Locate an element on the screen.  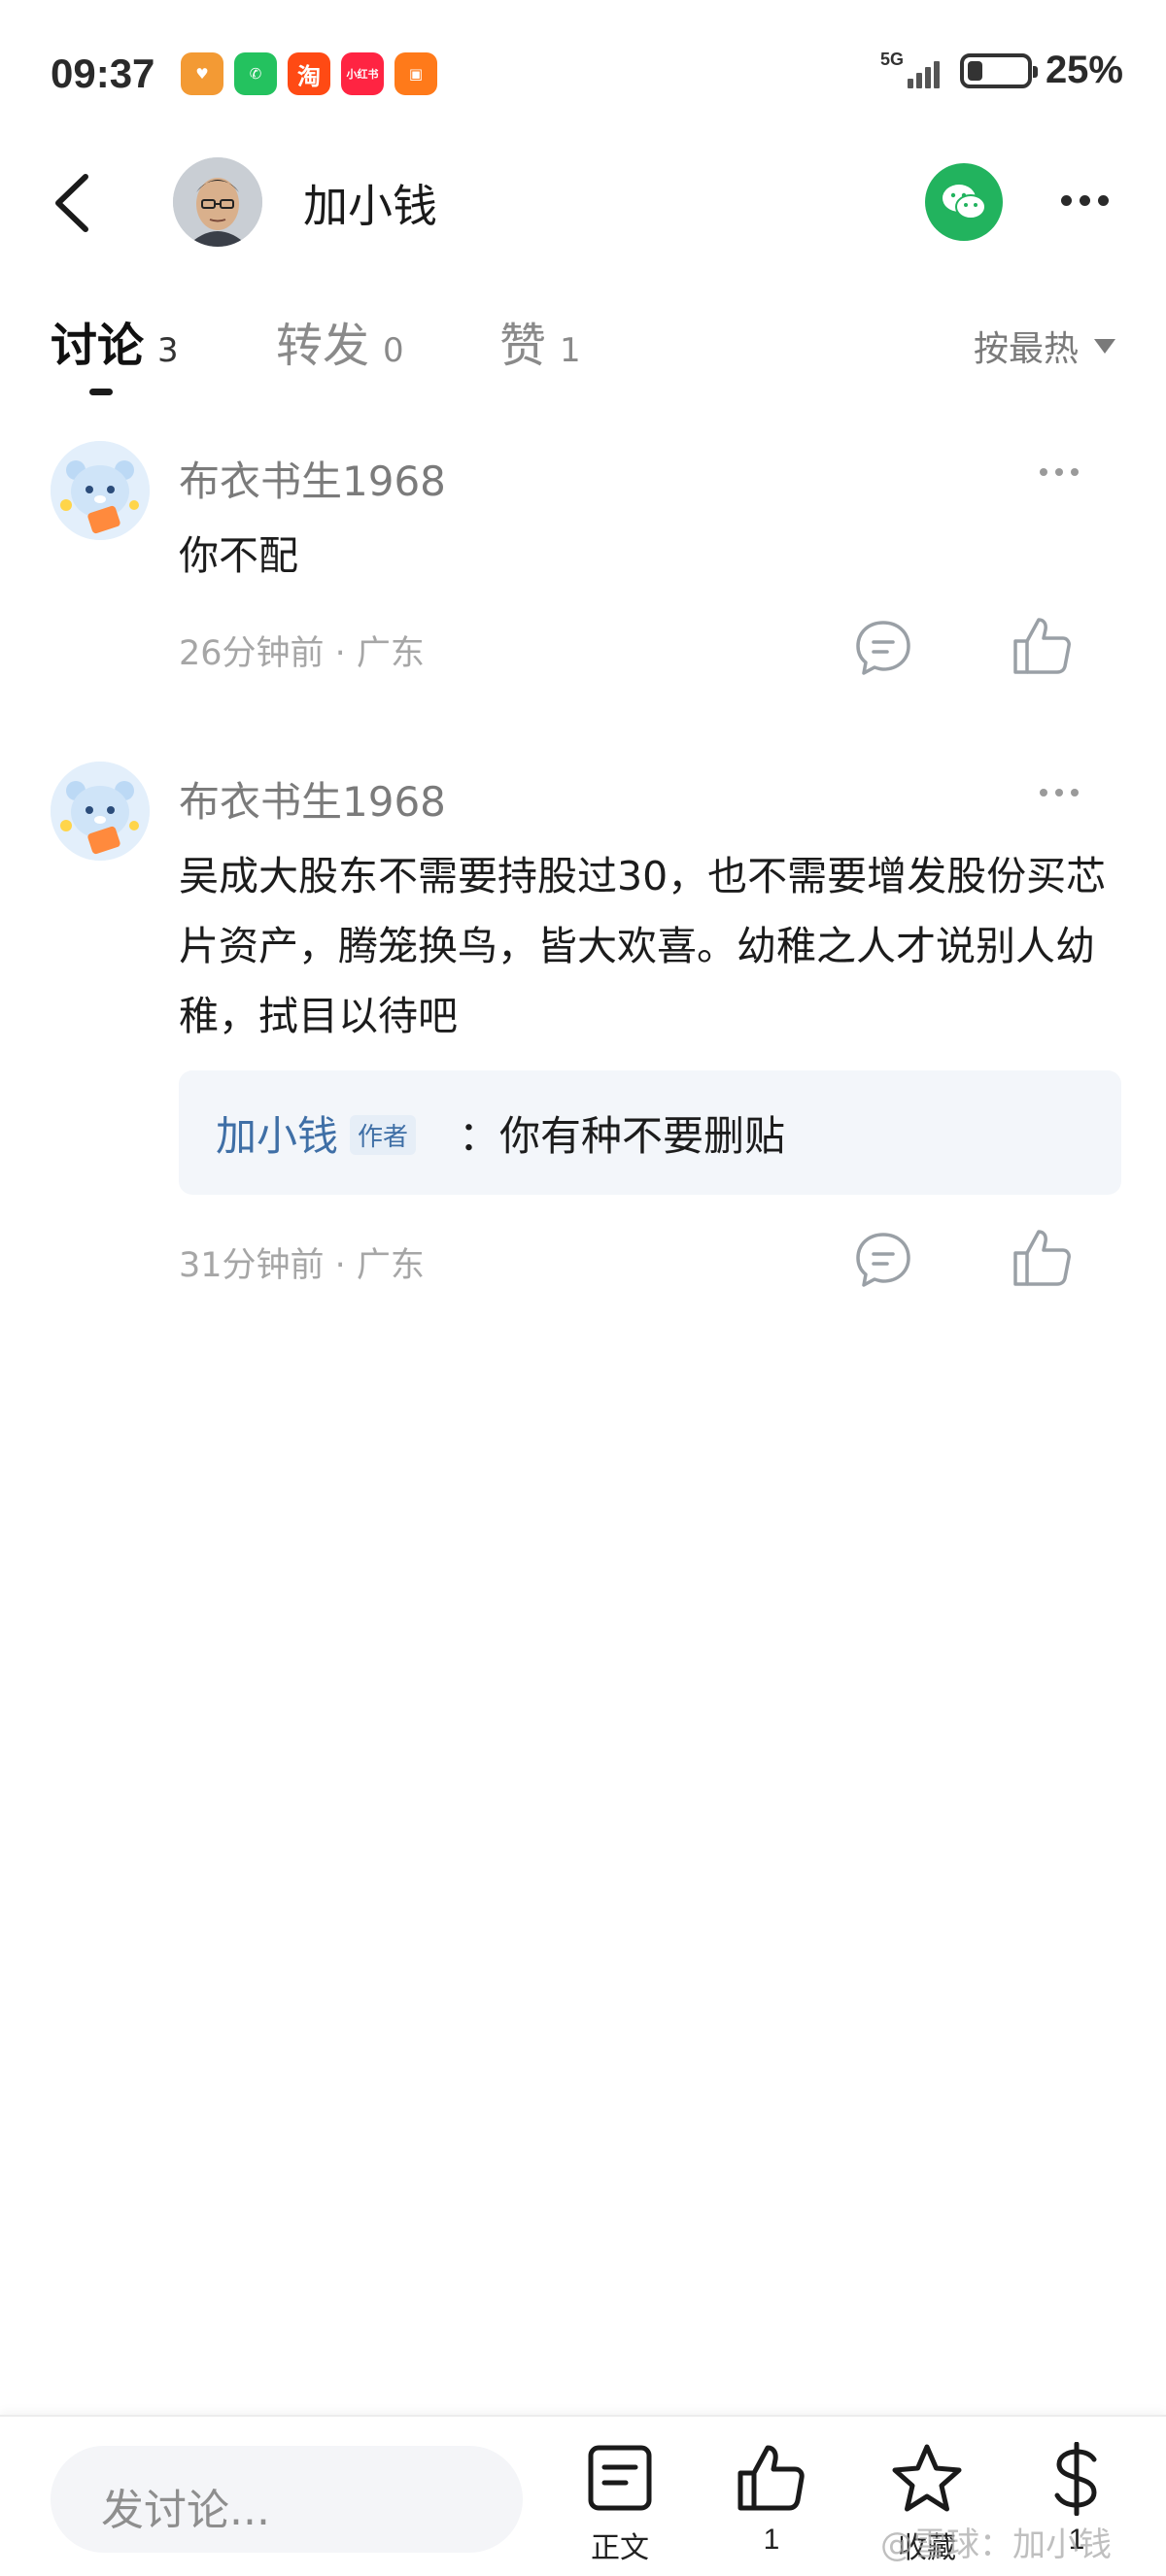
reply-quote: 加小钱 作者 ：你有种不要删贴 is located at coordinates (650, 1132).